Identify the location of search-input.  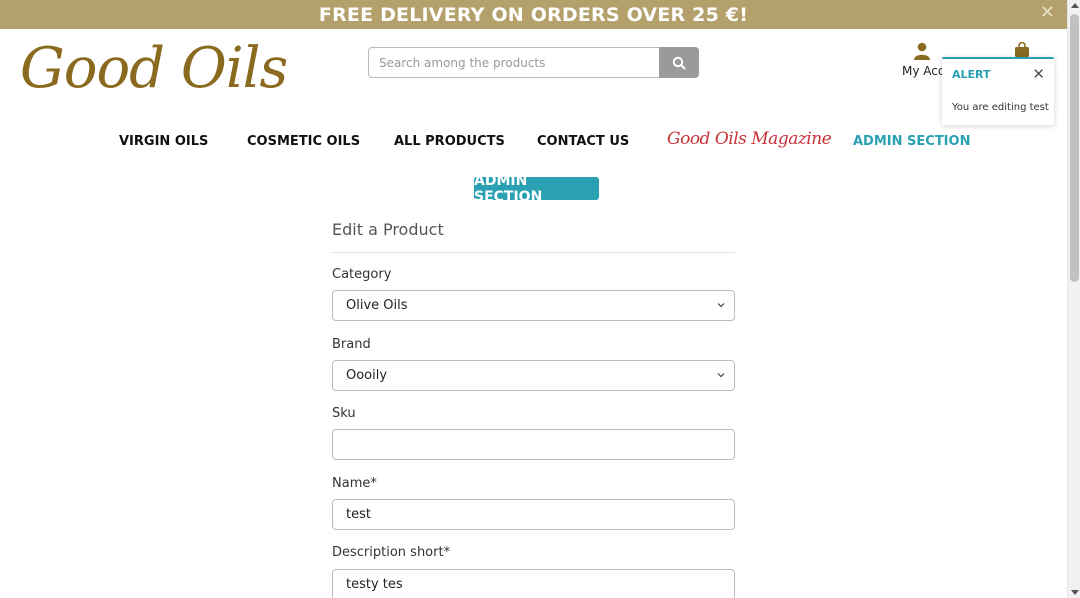
(513, 62).